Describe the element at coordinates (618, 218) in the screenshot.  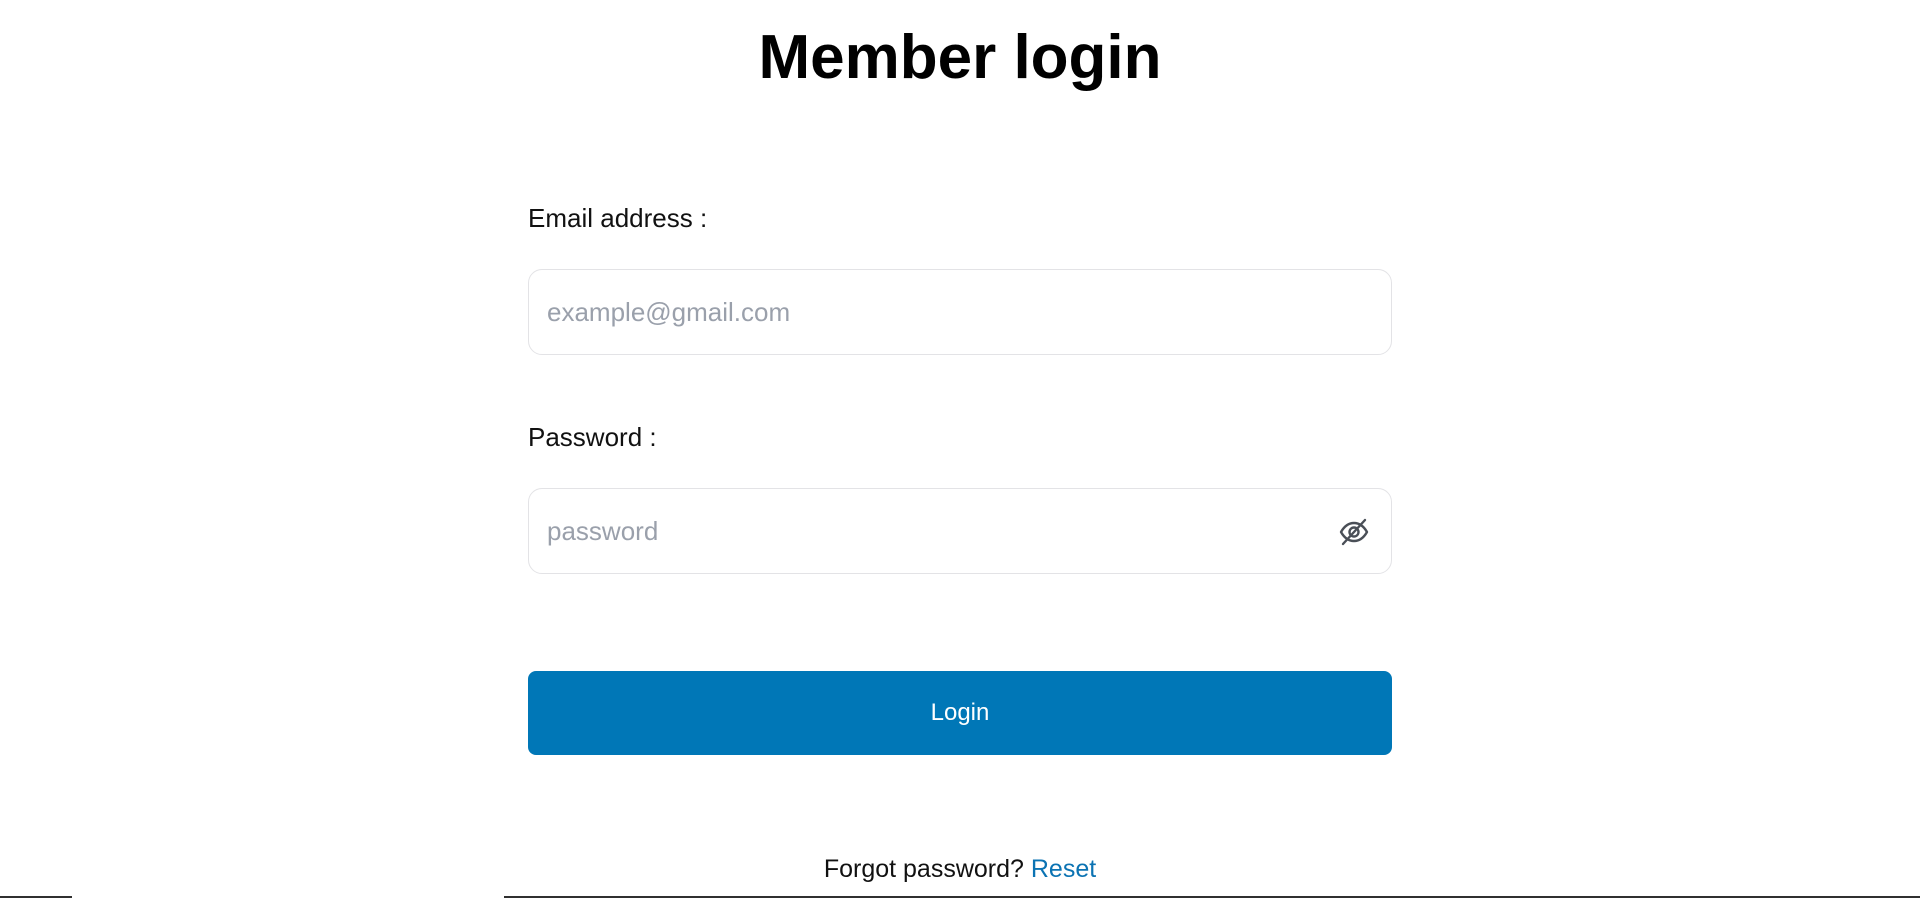
I see `email-label: Email address :` at that location.